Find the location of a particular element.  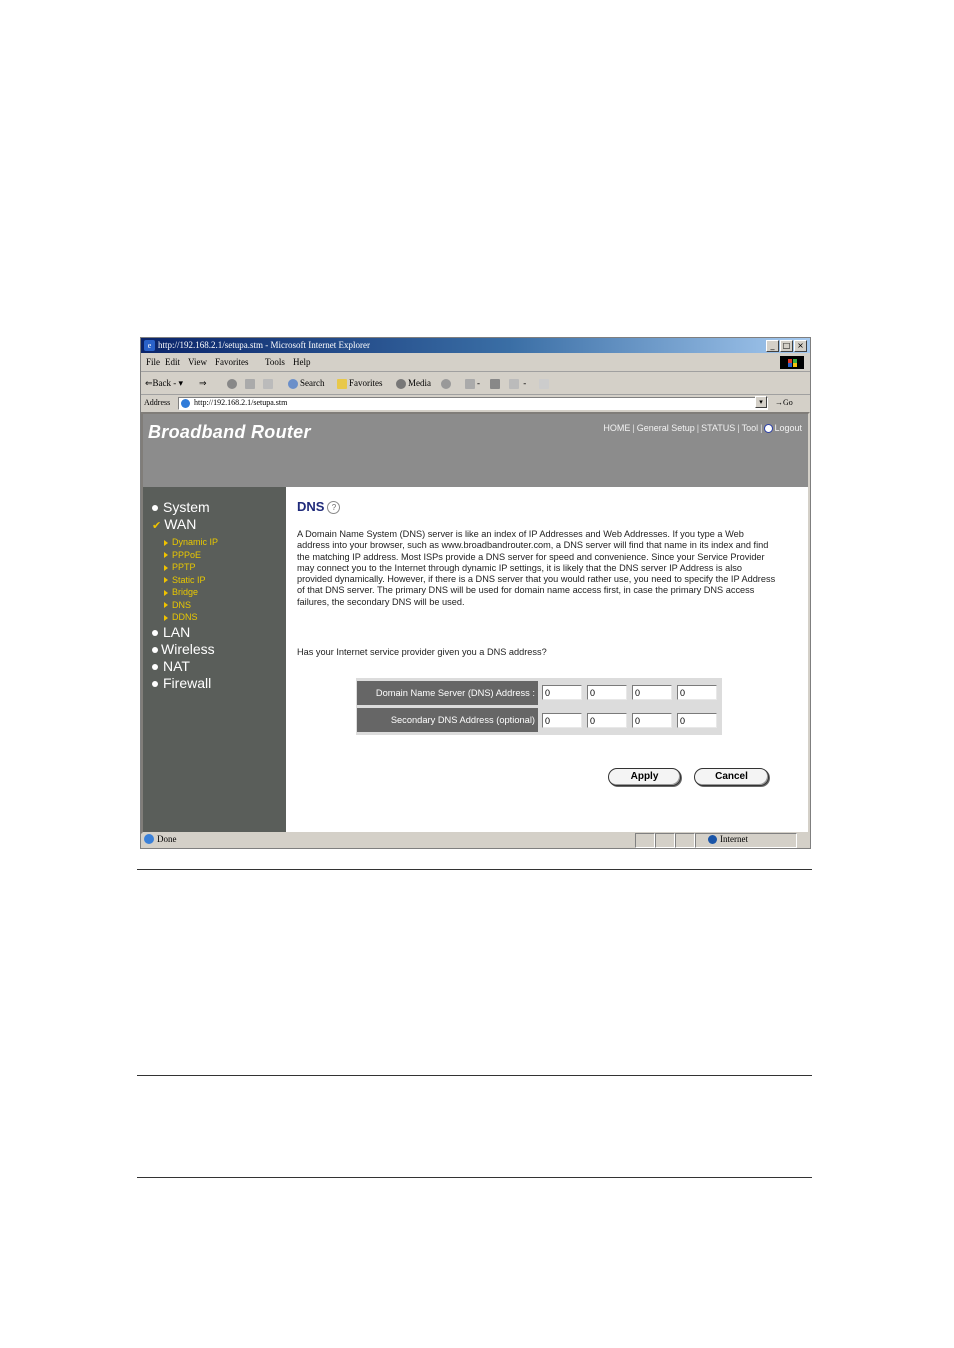

search-icon is located at coordinates (293, 383).